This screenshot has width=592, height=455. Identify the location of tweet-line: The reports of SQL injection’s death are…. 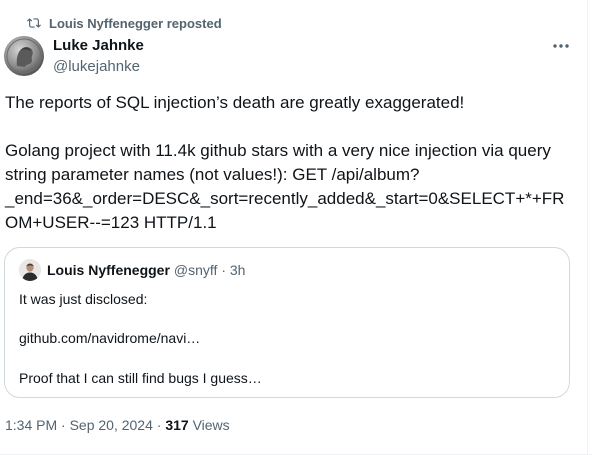
(235, 102).